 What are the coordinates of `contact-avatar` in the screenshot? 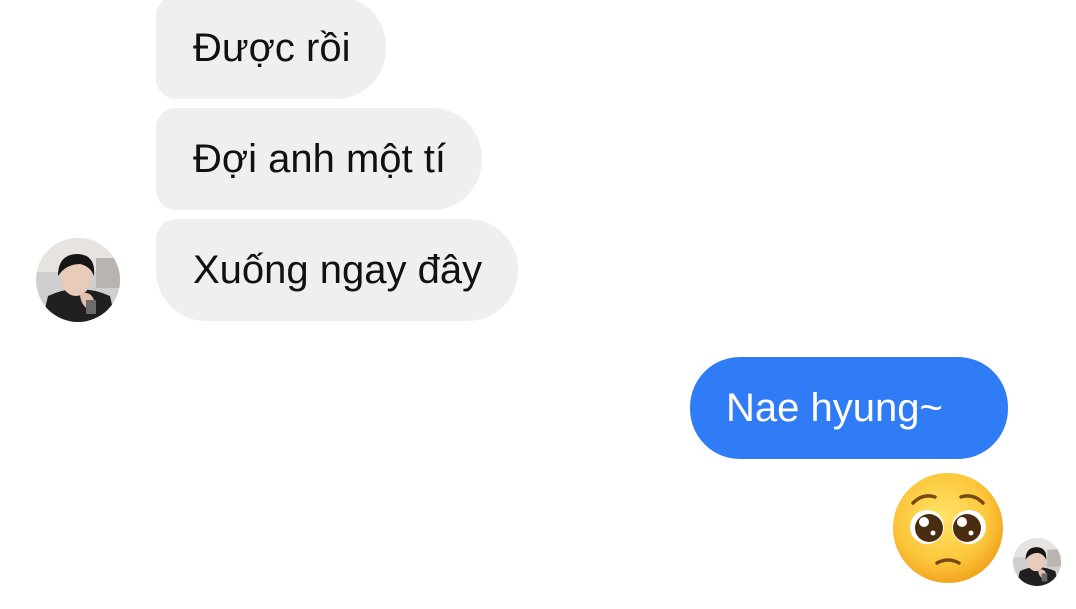 It's located at (78, 280).